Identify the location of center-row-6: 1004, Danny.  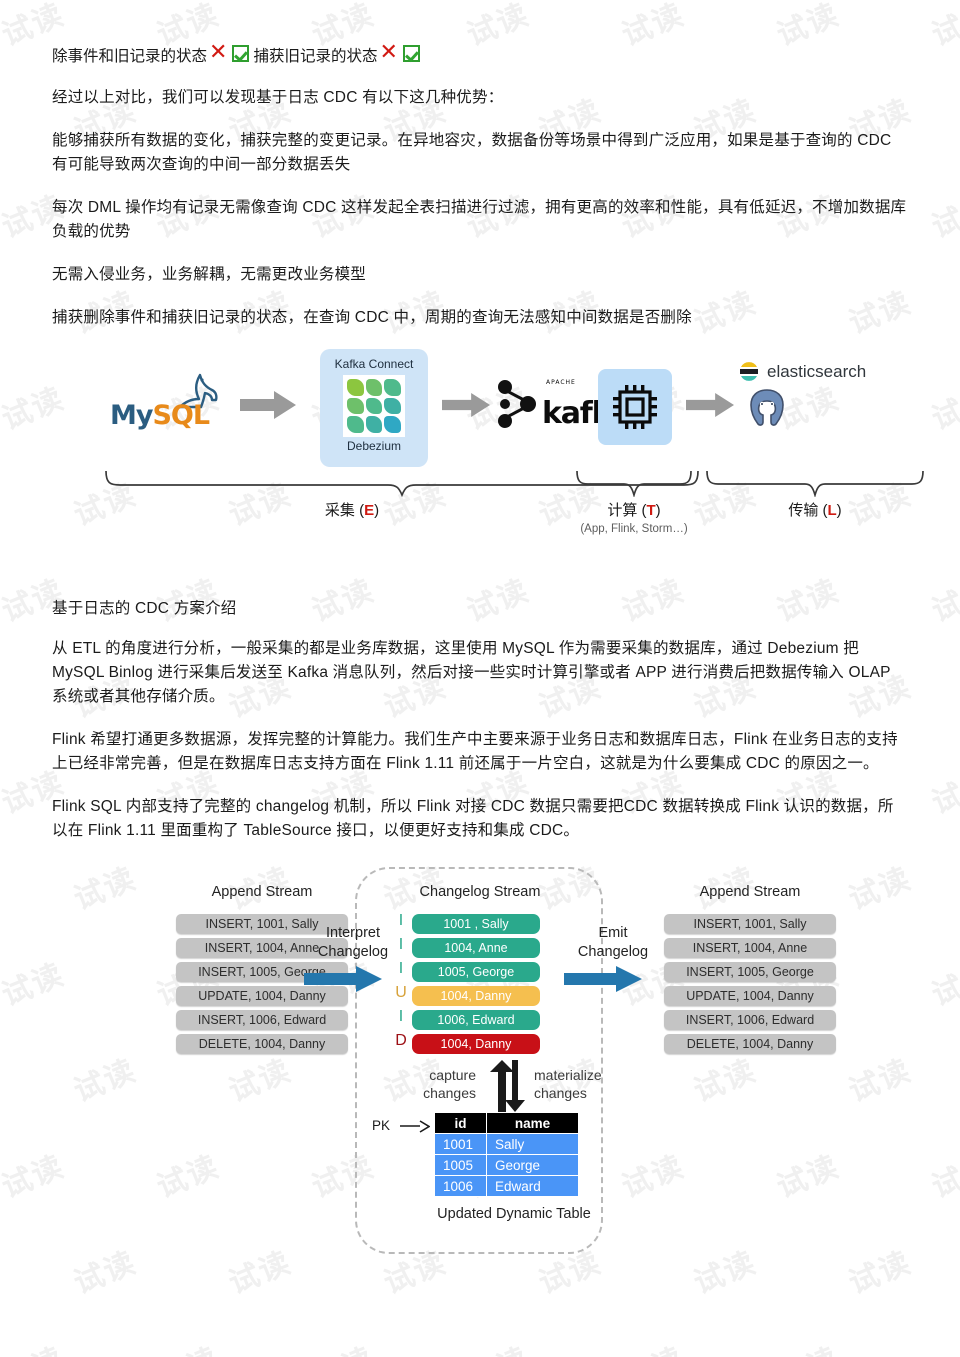
(476, 1044).